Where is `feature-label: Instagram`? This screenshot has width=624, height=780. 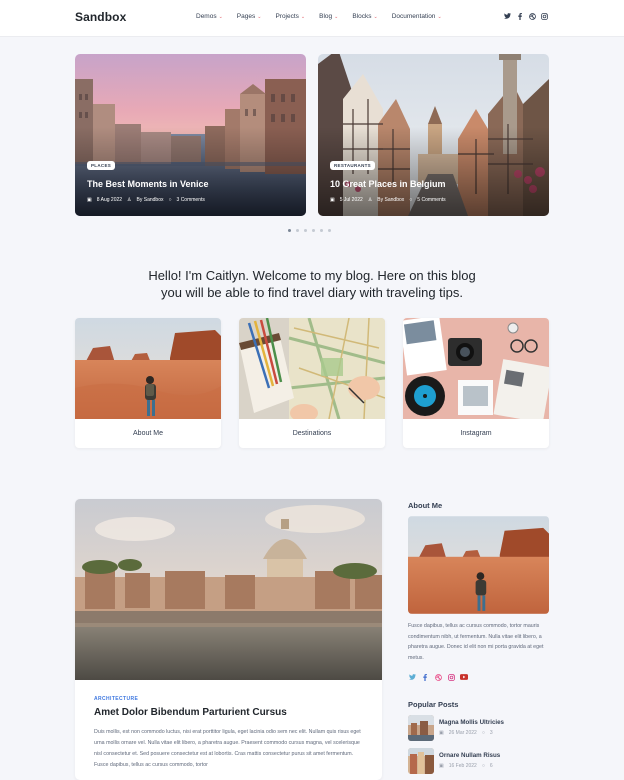 feature-label: Instagram is located at coordinates (476, 433).